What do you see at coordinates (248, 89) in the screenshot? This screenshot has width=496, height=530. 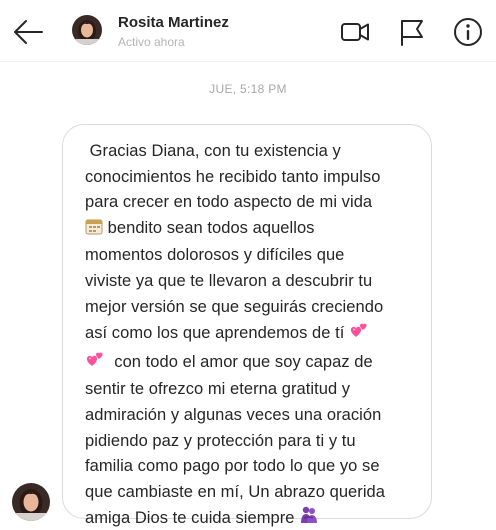 I see `message-timestamp: JUE, 5:18 PM` at bounding box center [248, 89].